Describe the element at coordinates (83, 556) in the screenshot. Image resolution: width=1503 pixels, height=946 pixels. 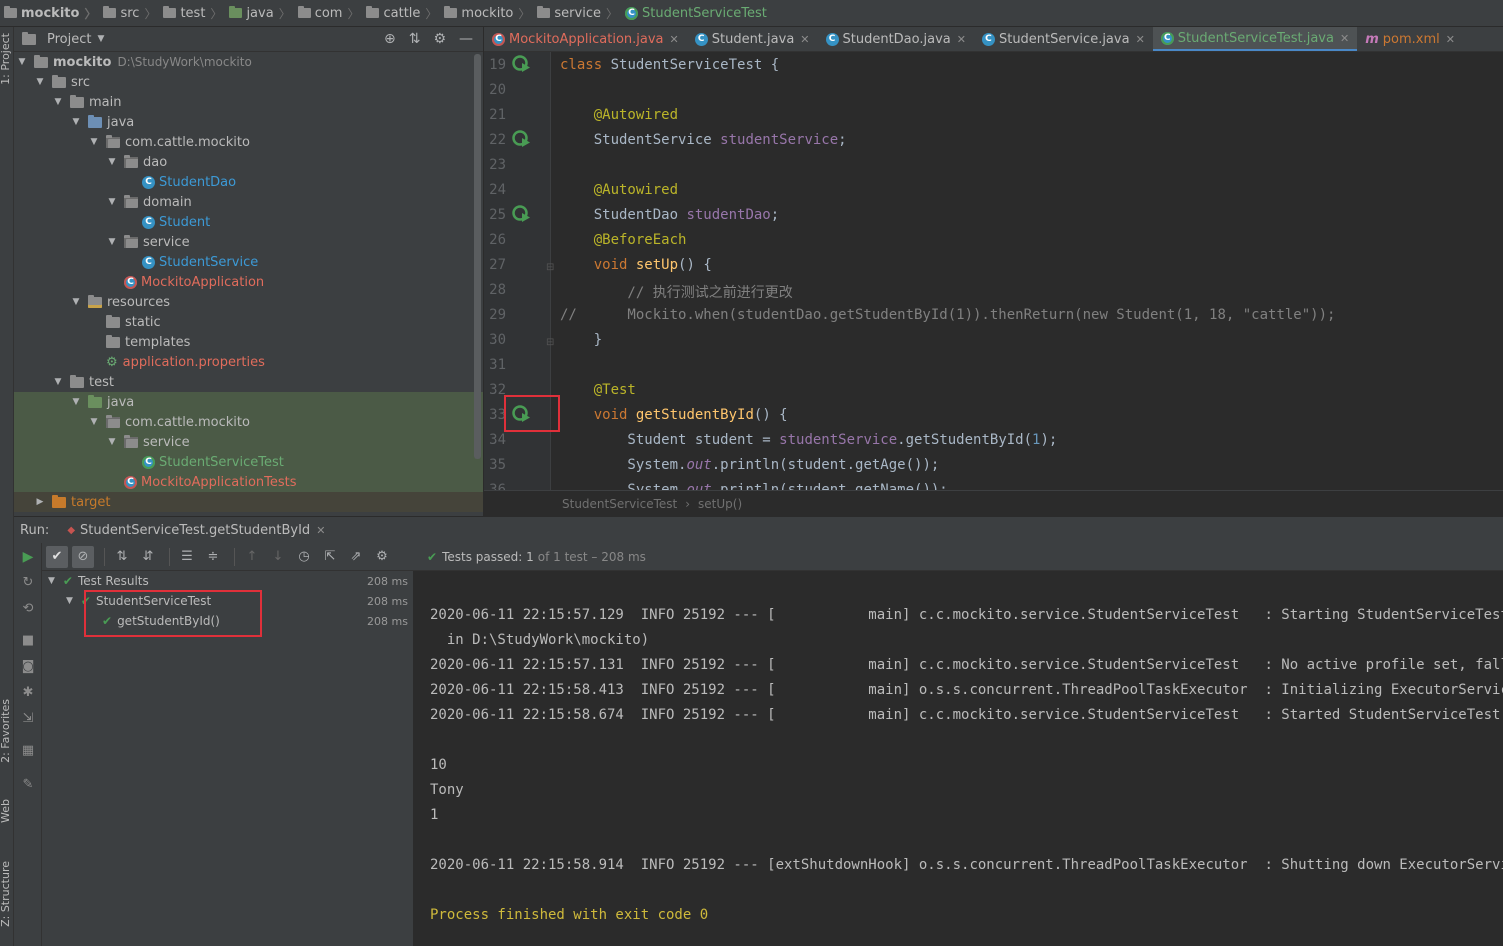
I see `show-ignored-toggle: ⊘` at that location.